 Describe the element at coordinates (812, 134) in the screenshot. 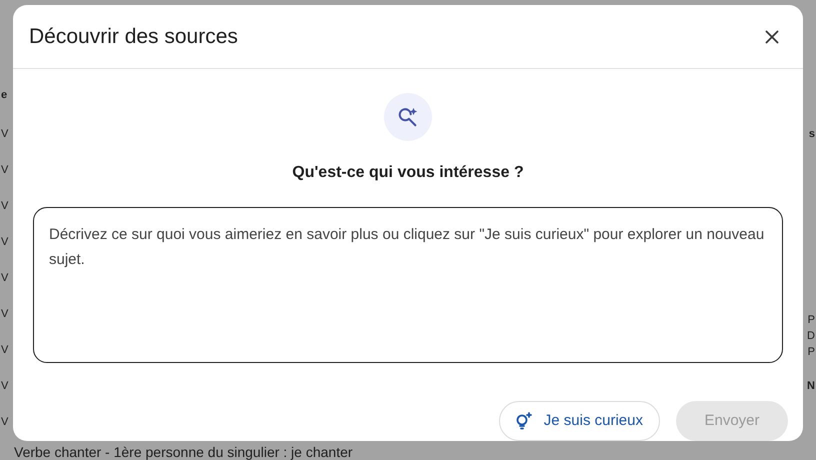

I see `background-text: s` at that location.